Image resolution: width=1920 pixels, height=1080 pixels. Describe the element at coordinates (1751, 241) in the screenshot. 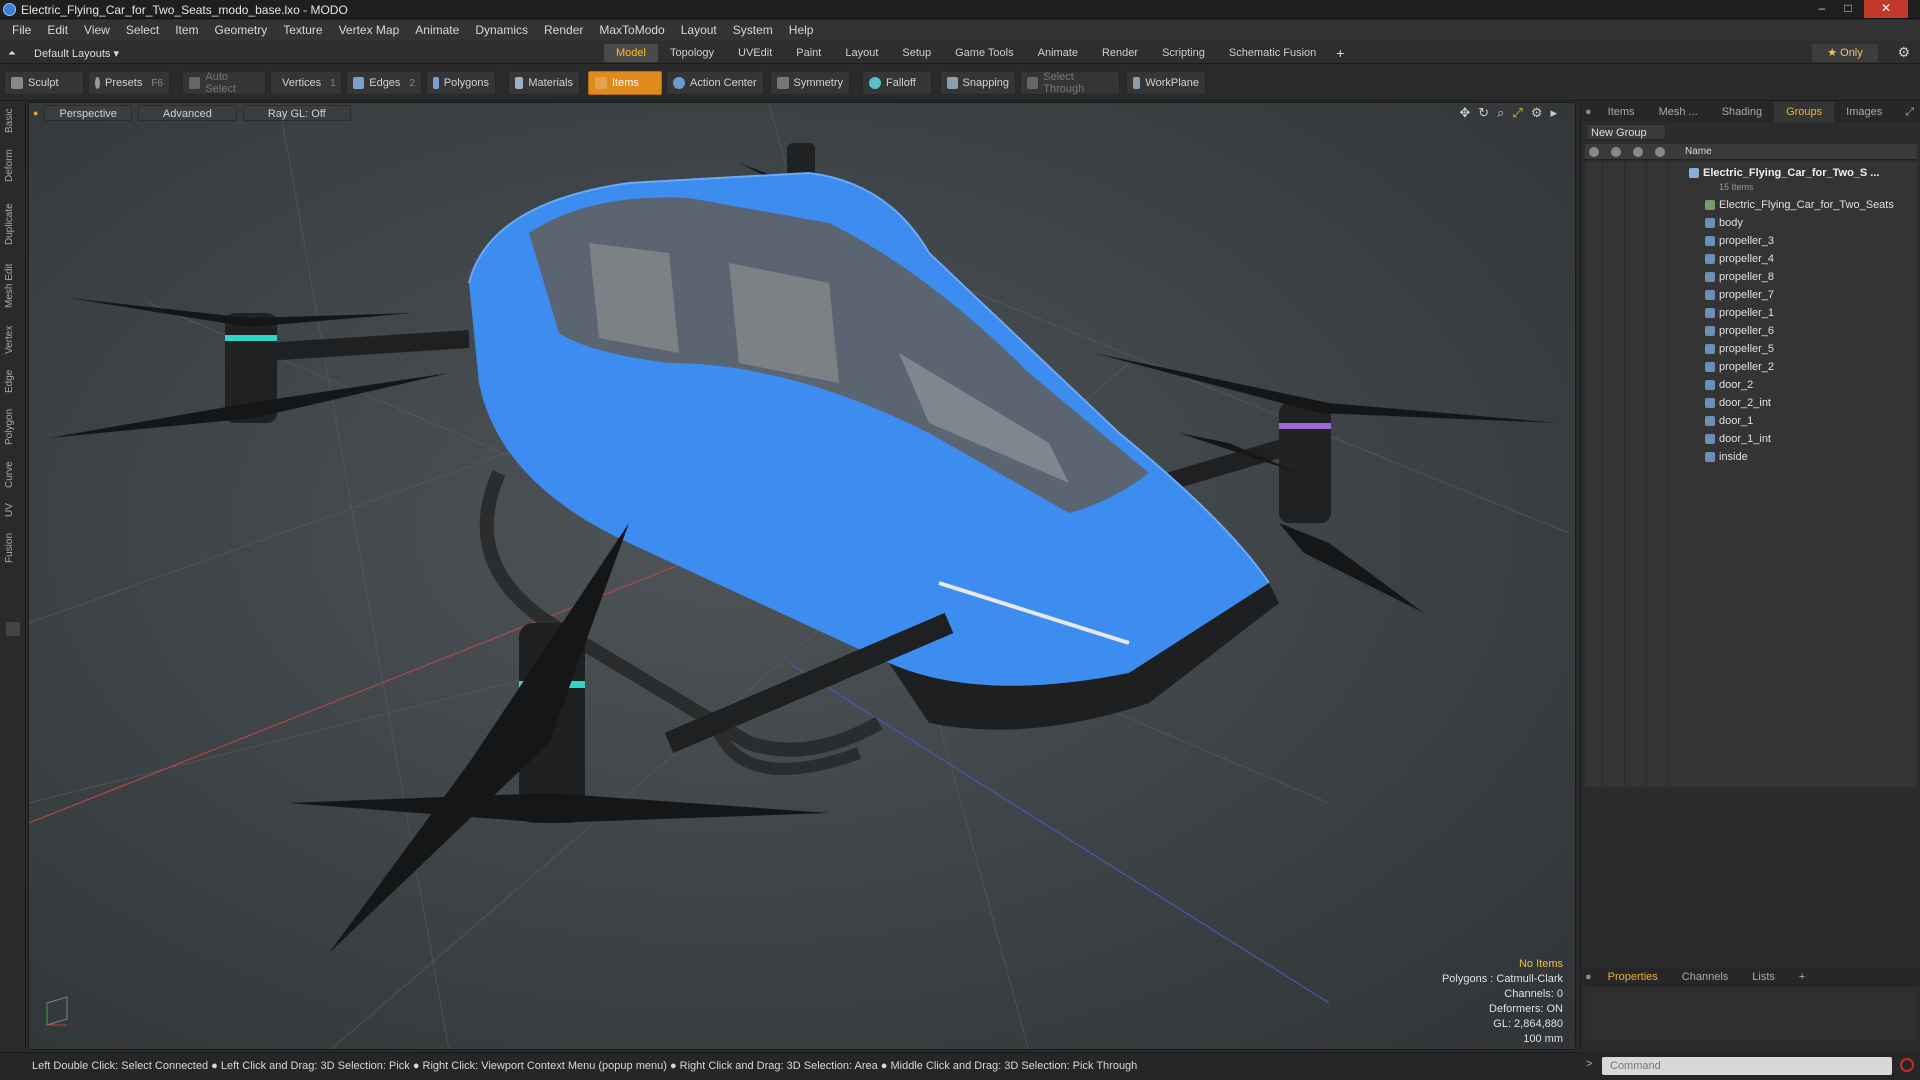

I see `list-item: propeller_3` at that location.